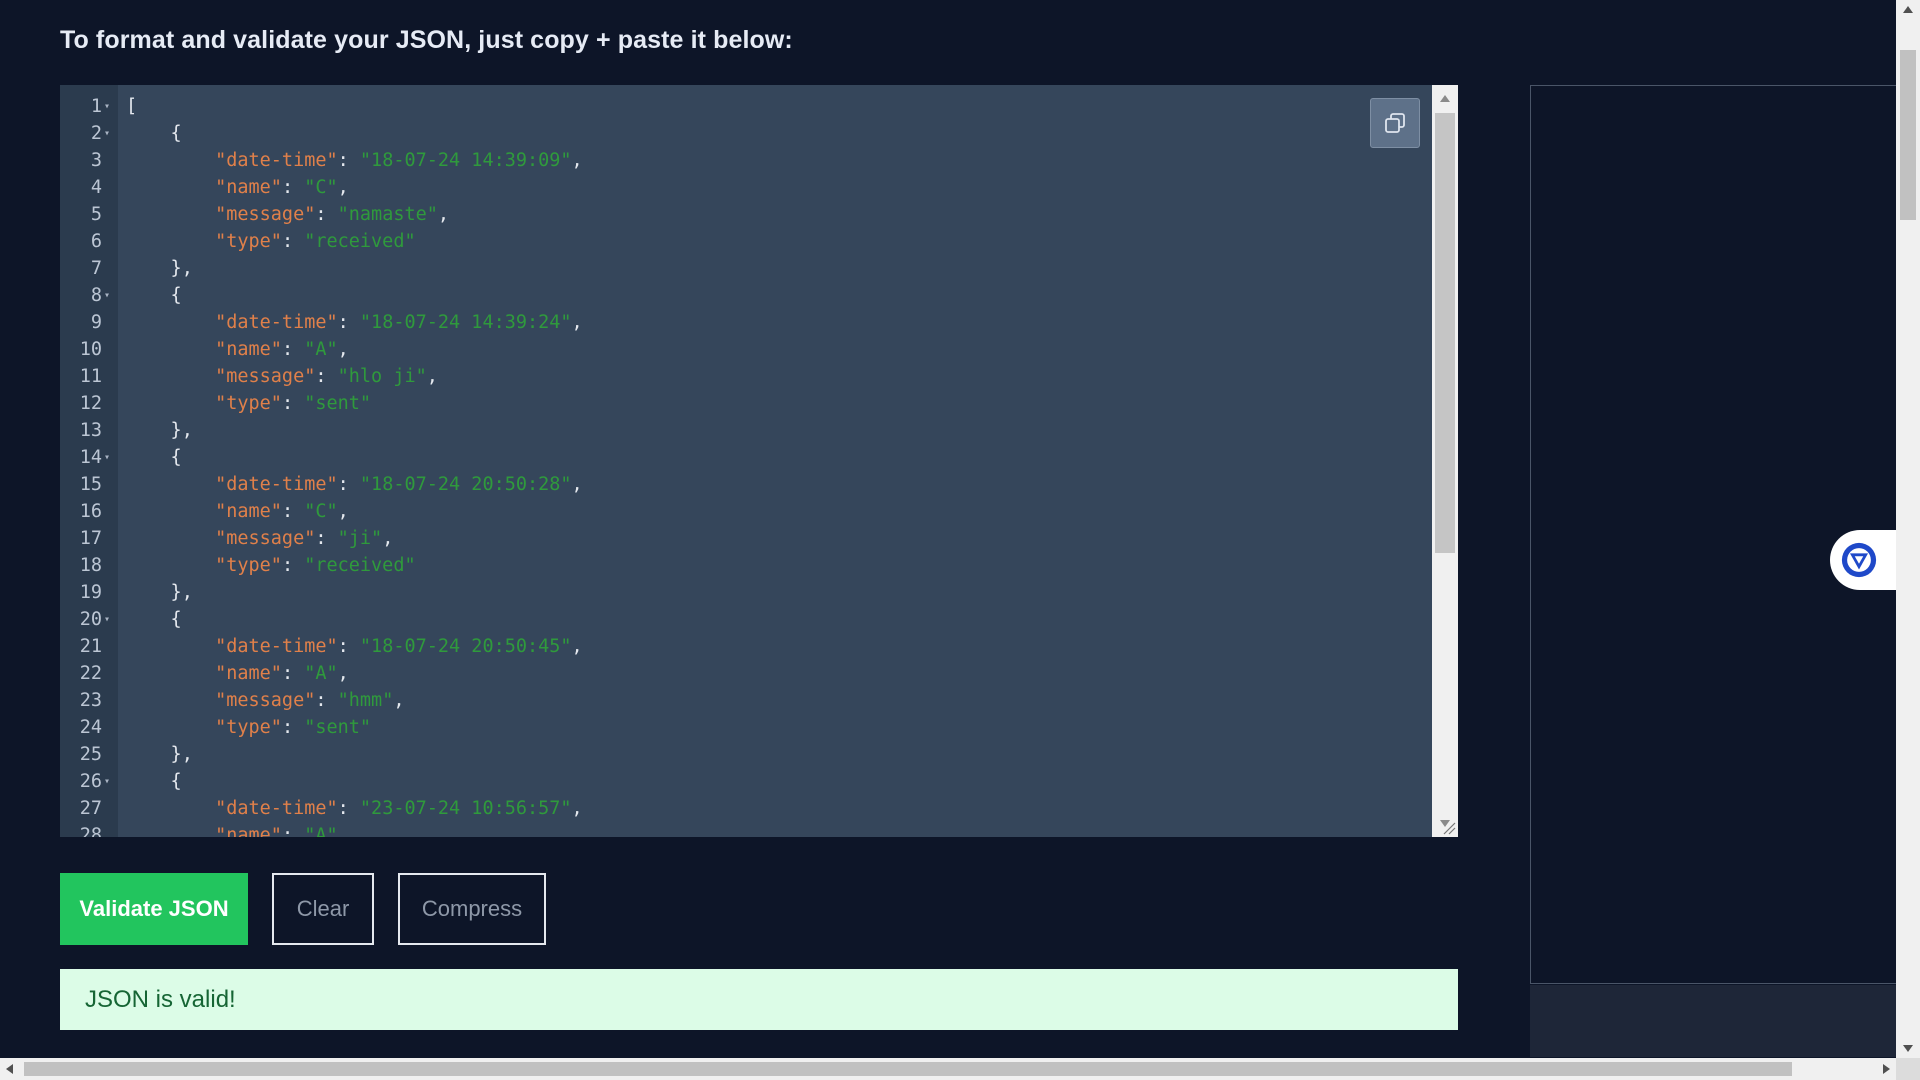  I want to click on code-line: 5 "message": "namaste",, so click(746, 214).